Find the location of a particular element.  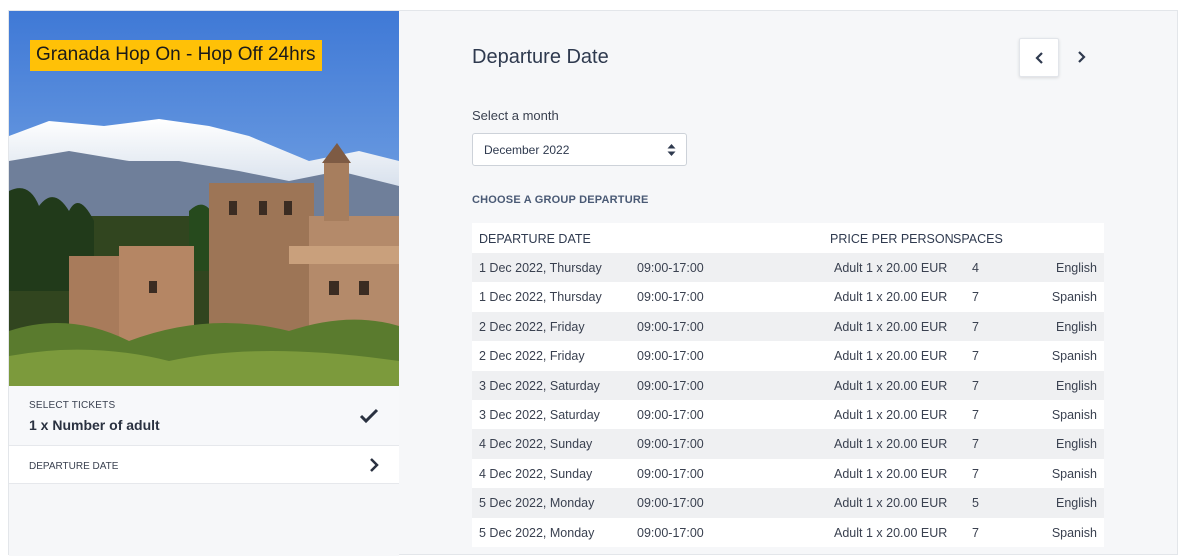

header-price: PRICE PER PERSON is located at coordinates (892, 239).